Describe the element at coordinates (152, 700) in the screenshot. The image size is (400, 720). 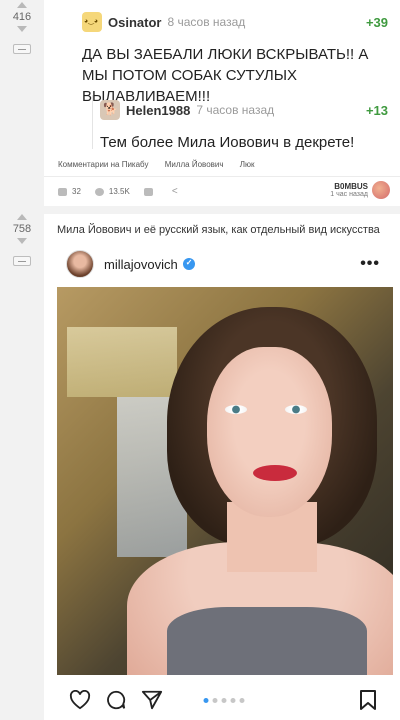
I see `share-send-icon` at that location.